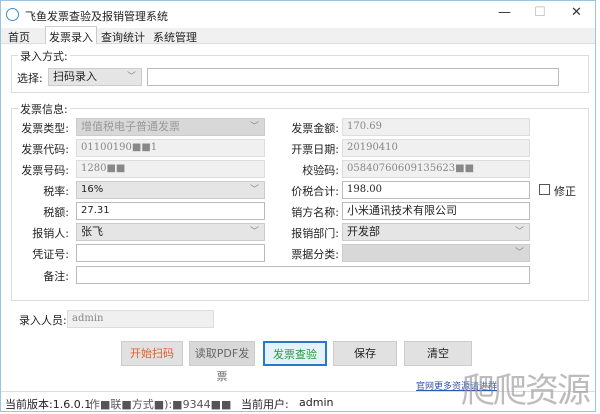 This screenshot has height=414, width=600. I want to click on type-label: 发票类型:, so click(45, 128).